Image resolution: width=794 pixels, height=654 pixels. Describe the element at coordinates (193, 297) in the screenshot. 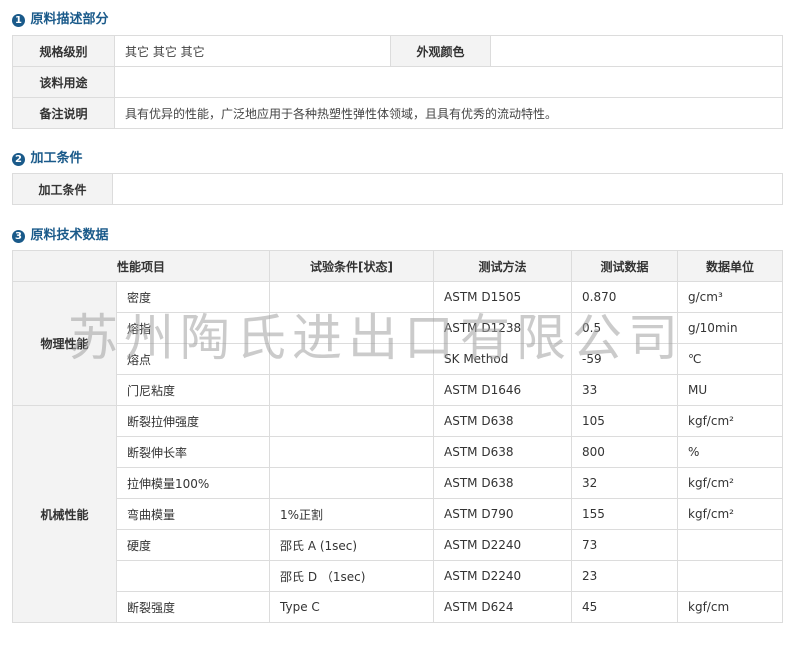

I see `item-cell: 密度` at that location.